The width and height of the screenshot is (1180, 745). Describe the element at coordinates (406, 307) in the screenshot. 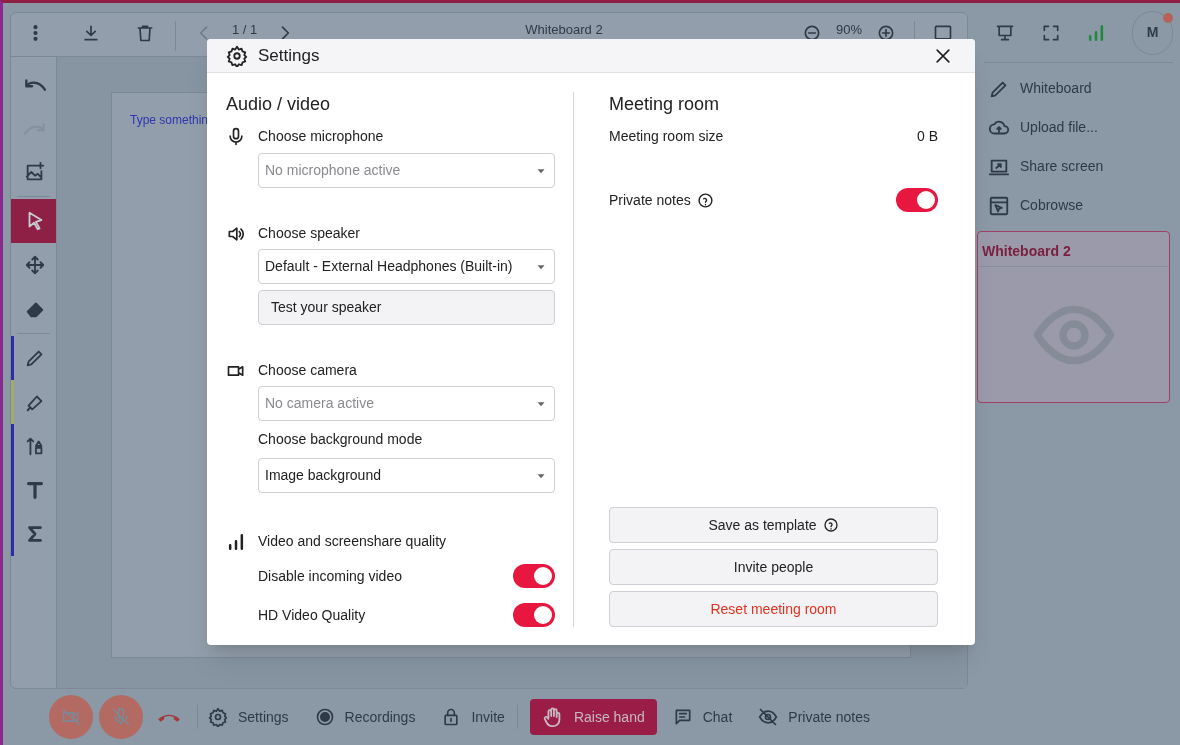

I see `test-speaker-button: Test your speaker` at that location.